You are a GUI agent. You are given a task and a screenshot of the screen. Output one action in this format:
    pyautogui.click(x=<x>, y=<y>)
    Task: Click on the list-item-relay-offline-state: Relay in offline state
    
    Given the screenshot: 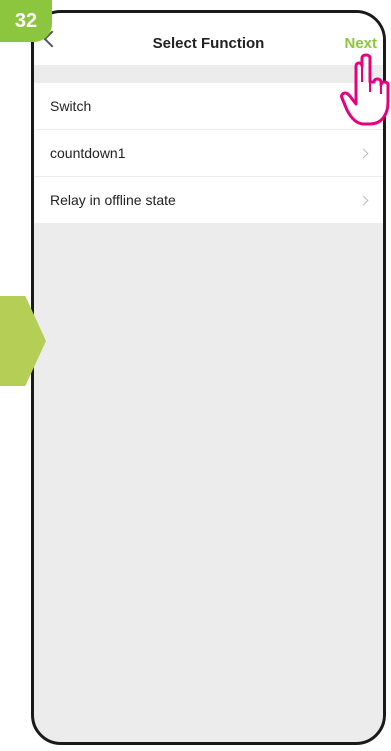 What is the action you would take?
    pyautogui.click(x=208, y=200)
    